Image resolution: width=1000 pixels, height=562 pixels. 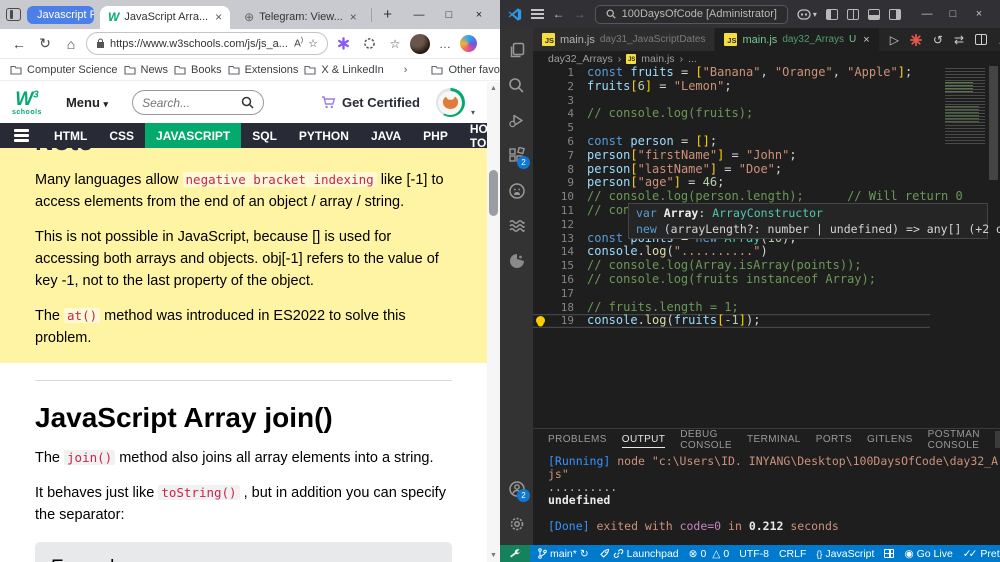 I want to click on launchpad-item: Launchpad, so click(x=639, y=554).